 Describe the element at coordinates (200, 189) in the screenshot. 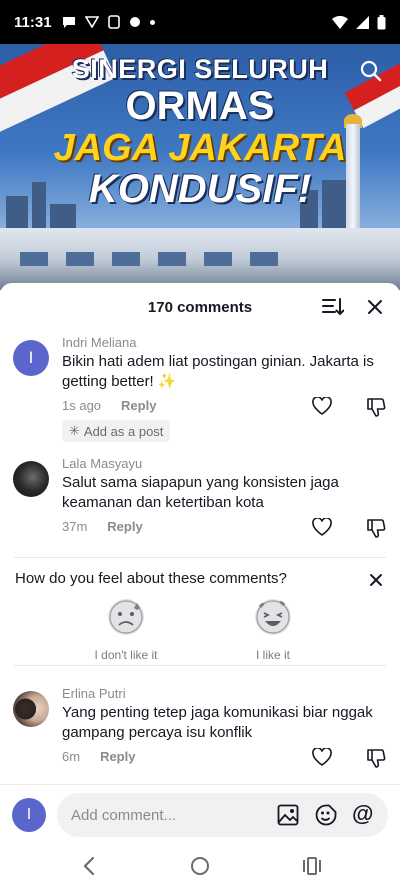

I see `banner-line-4: KONDUSIF!` at that location.